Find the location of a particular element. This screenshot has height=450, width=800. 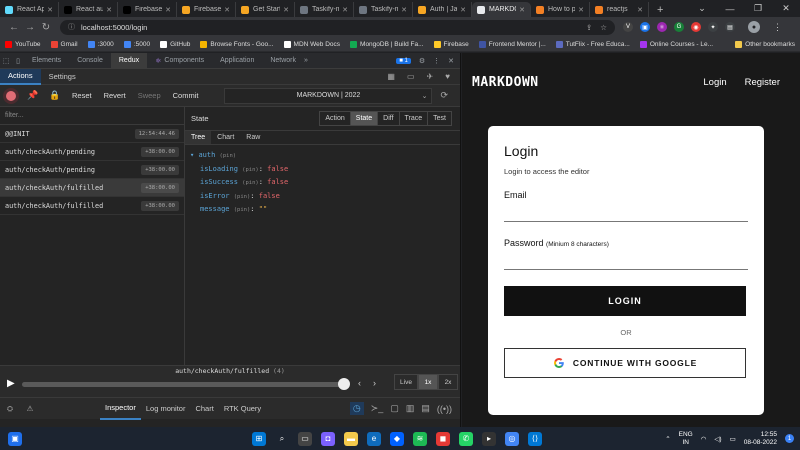

remote-icon: ((•)) is located at coordinates (444, 409).